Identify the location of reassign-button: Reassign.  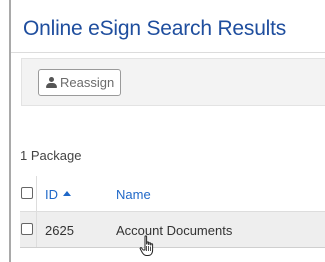
(80, 82).